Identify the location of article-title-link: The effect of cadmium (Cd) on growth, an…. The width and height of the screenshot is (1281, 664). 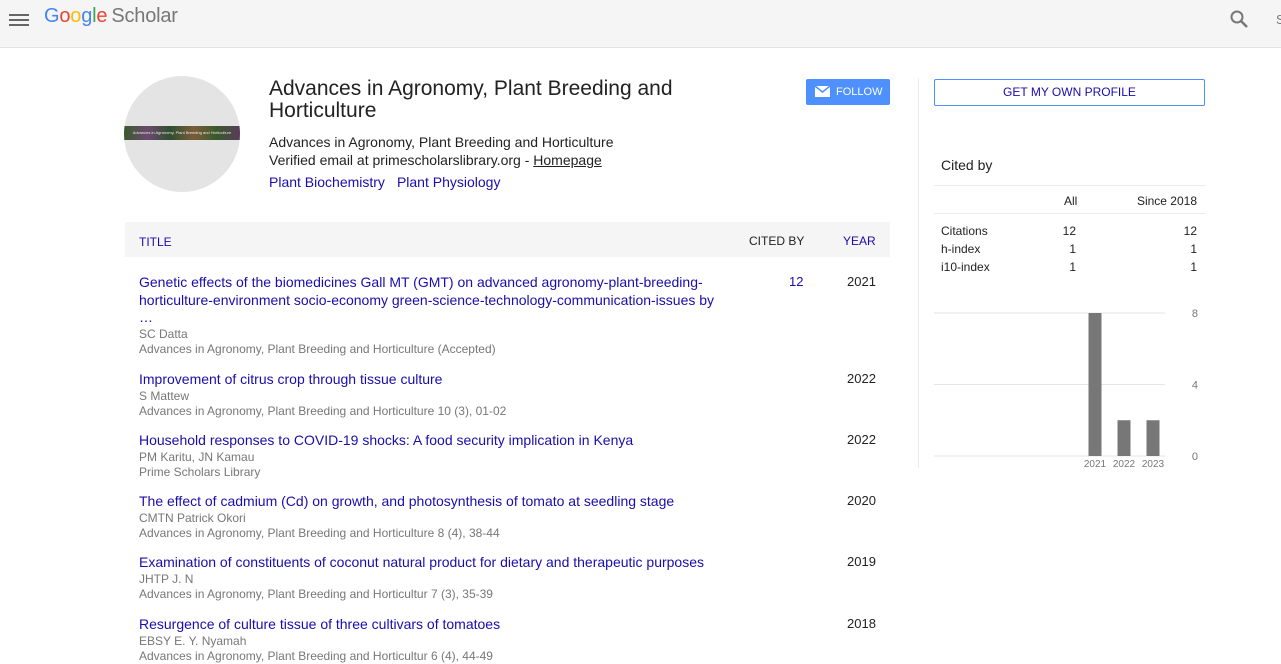
(434, 502).